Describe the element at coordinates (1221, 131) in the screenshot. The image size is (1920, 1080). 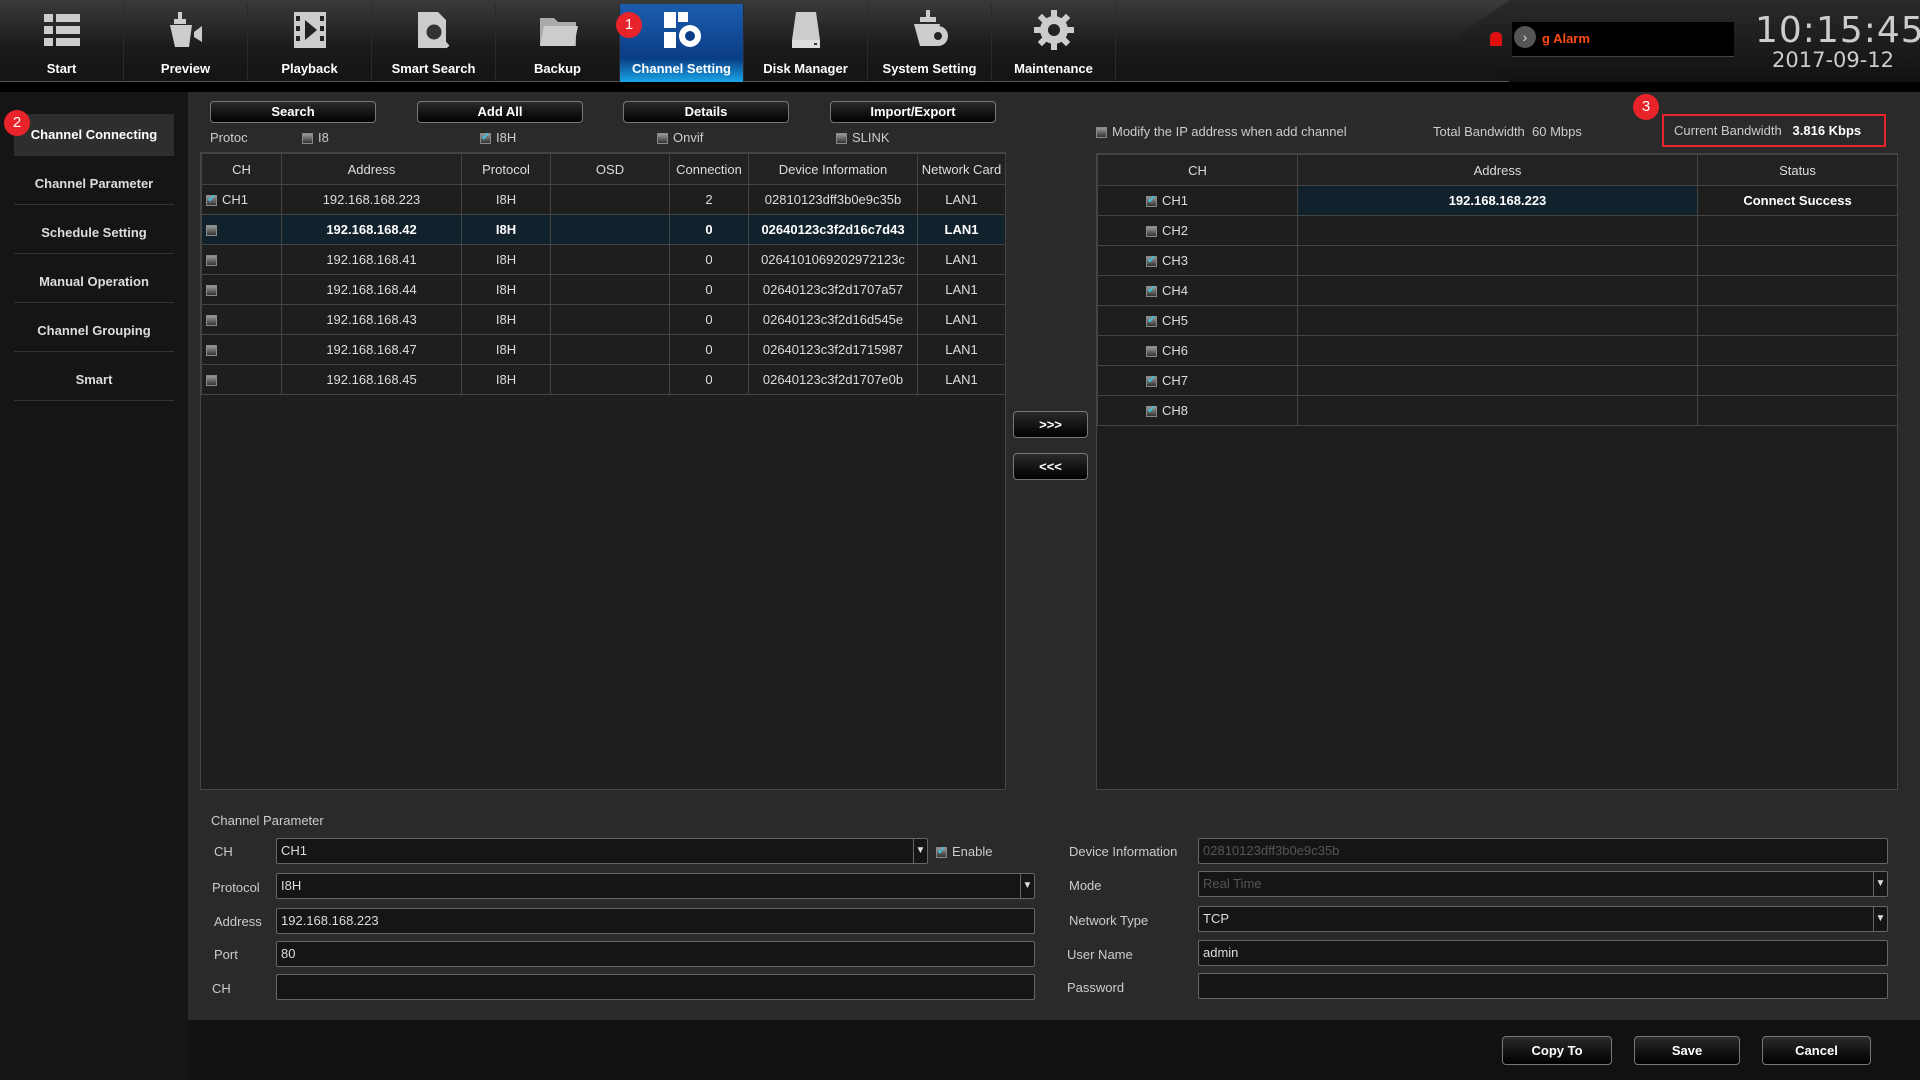
I see `modify-ip-checkbox: Modify the IP address when add channel` at that location.